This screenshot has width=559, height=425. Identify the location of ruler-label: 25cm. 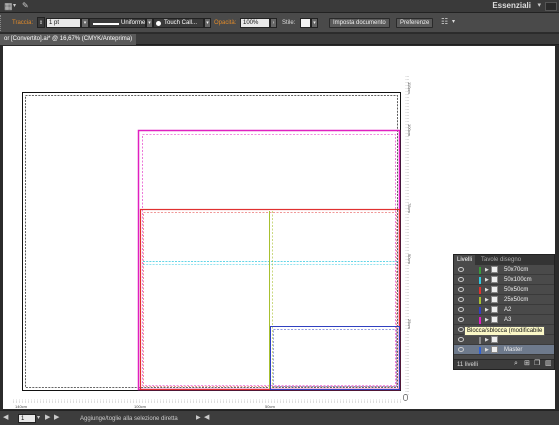
(409, 324).